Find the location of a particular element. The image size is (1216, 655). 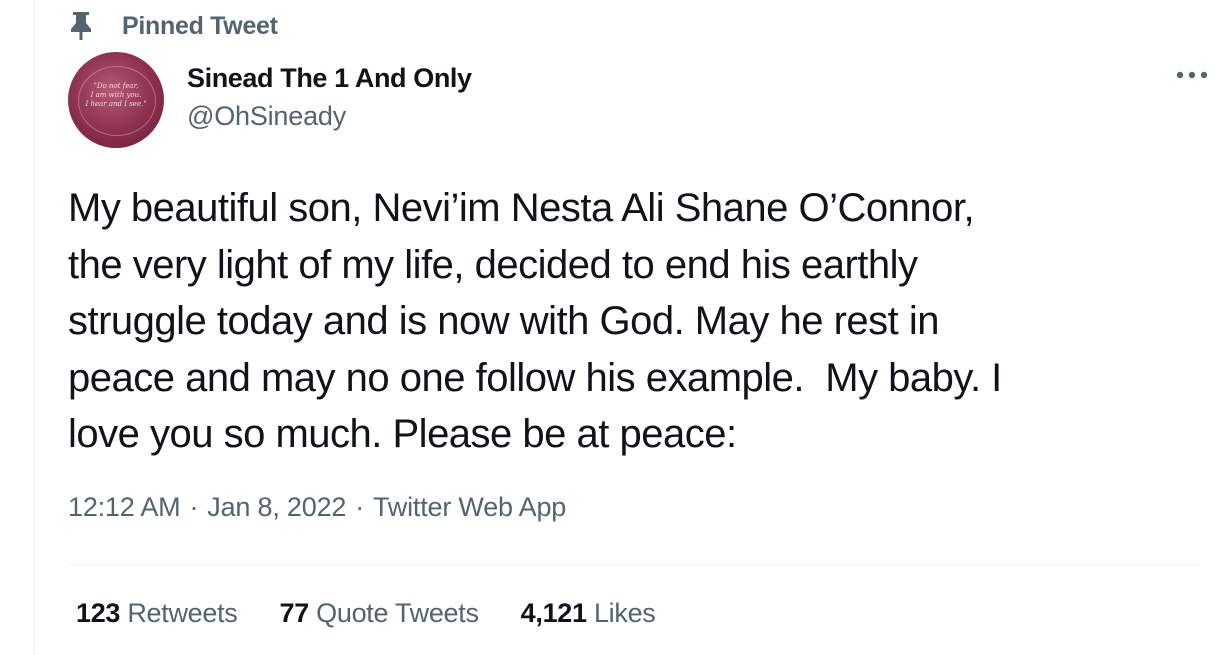

retweets-count: 123 is located at coordinates (98, 613).